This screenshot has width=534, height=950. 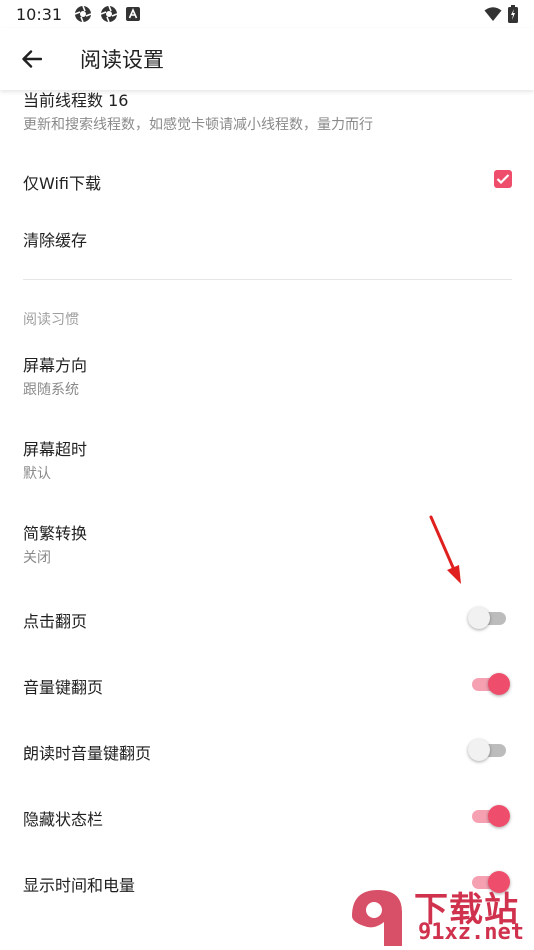 What do you see at coordinates (62, 183) in the screenshot?
I see `pref-title: 仅Wifi下载` at bounding box center [62, 183].